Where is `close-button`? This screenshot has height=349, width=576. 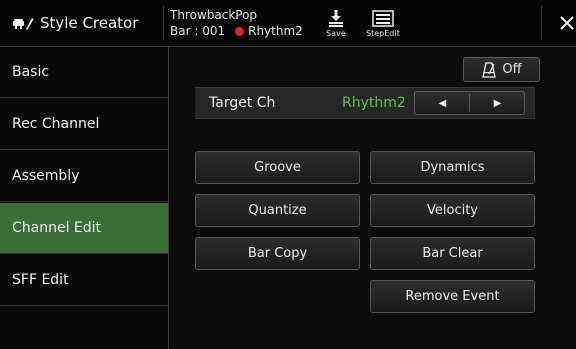
close-button is located at coordinates (567, 23).